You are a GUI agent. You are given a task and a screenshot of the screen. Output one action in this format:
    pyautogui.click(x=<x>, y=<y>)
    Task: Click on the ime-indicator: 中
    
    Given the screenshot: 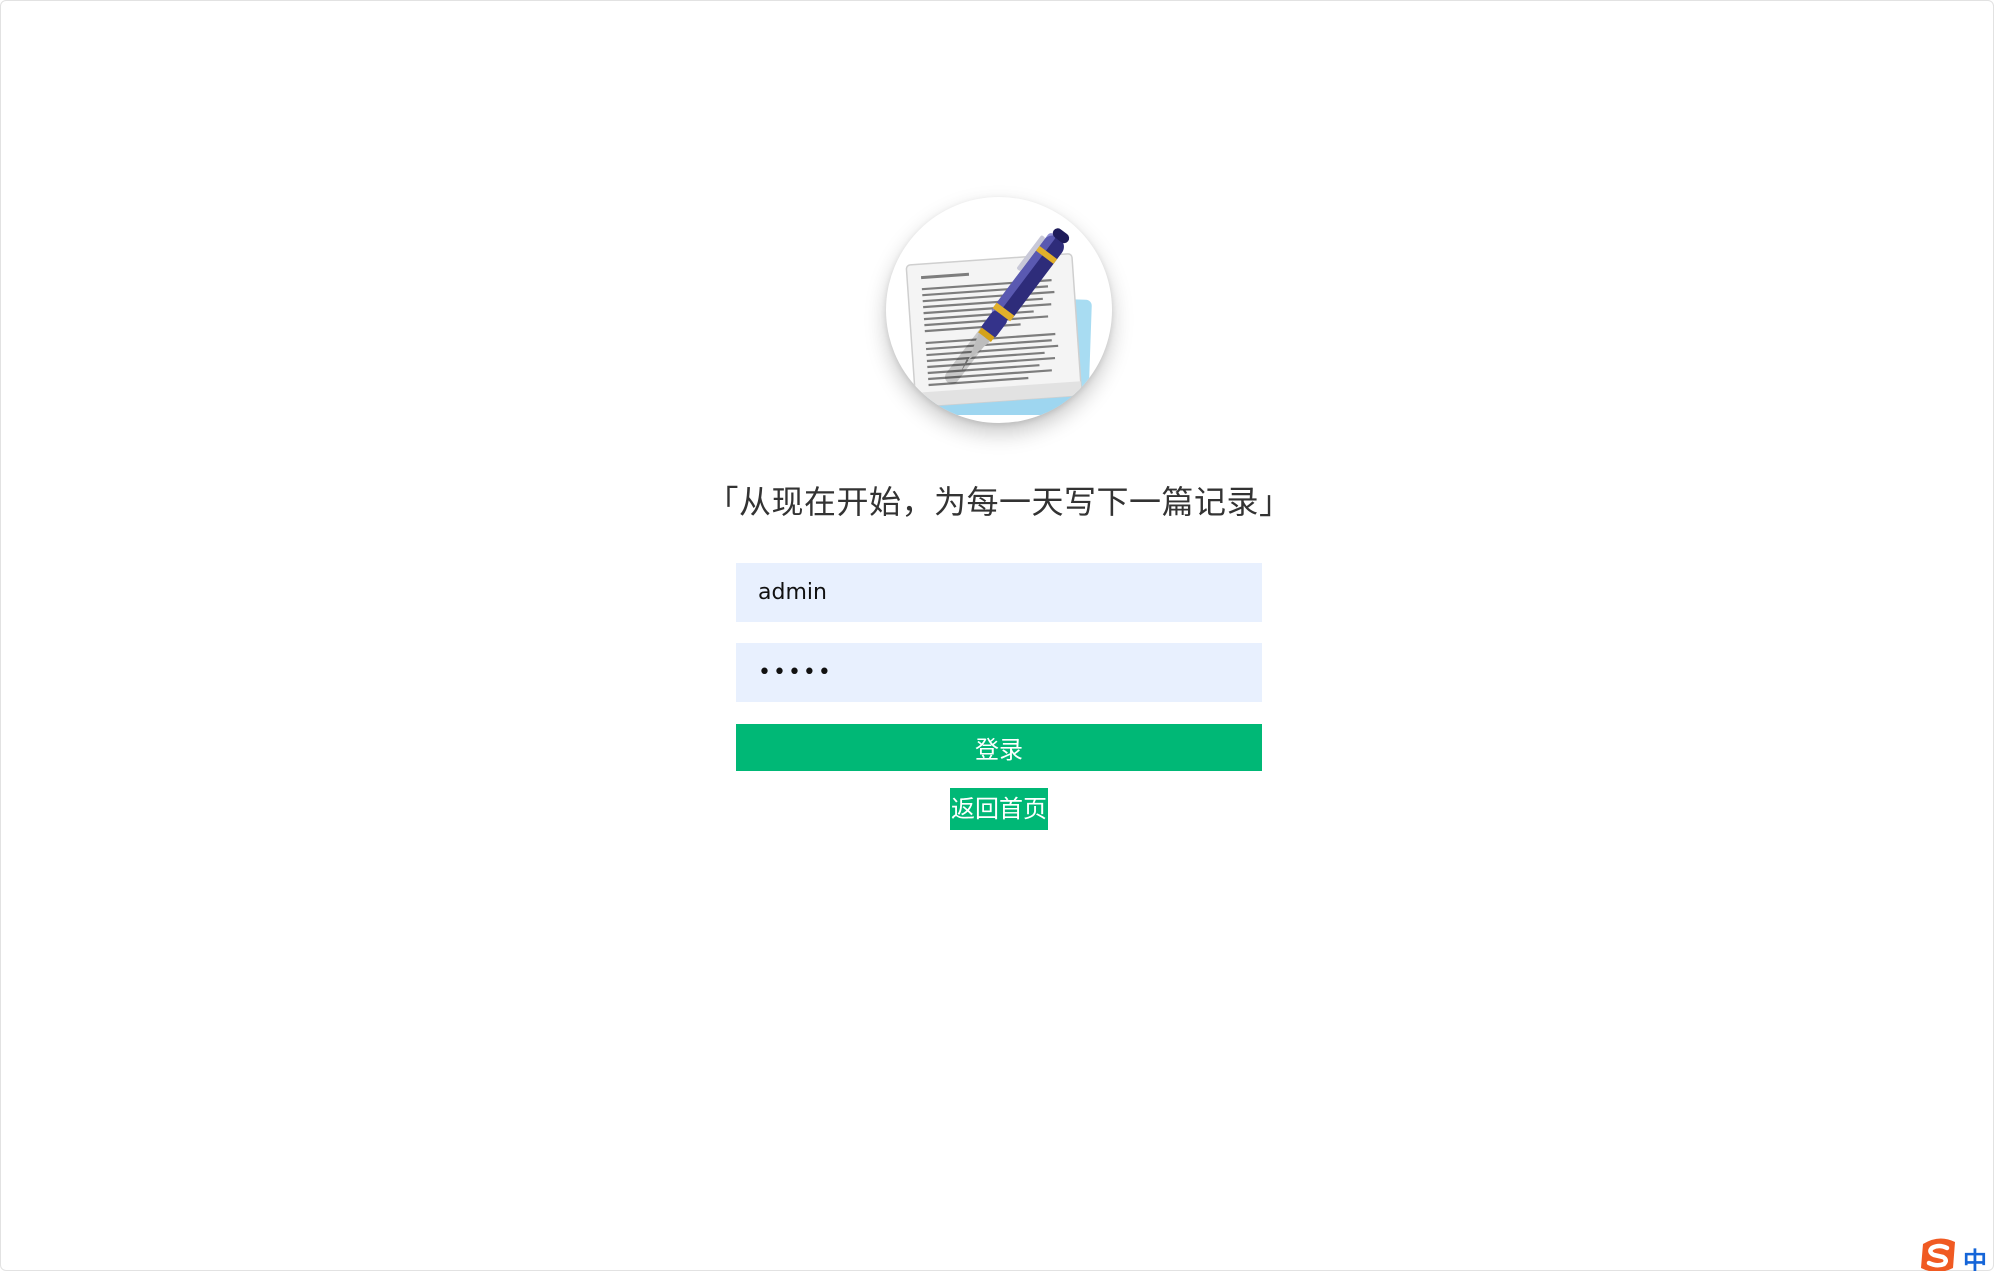 What is the action you would take?
    pyautogui.click(x=1952, y=1252)
    